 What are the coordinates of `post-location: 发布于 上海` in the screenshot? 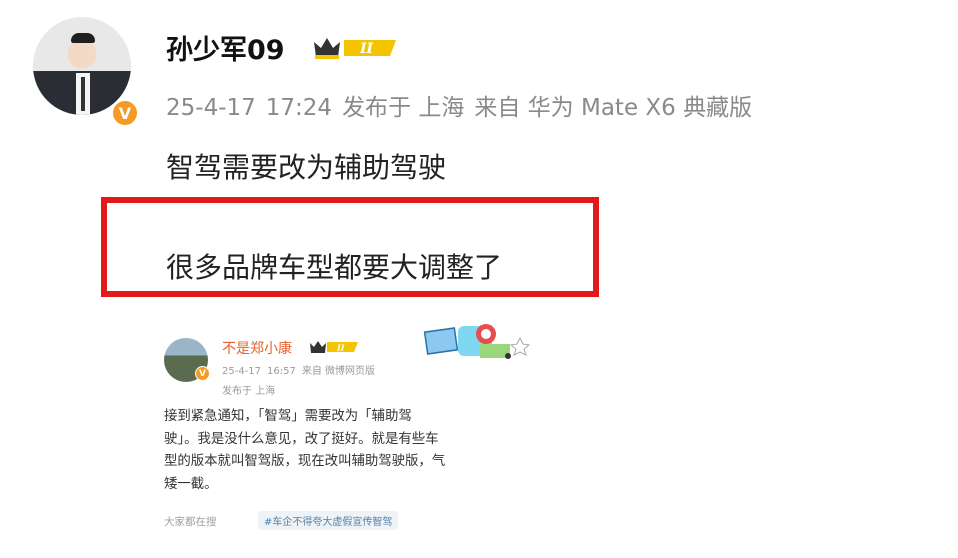 It's located at (403, 108).